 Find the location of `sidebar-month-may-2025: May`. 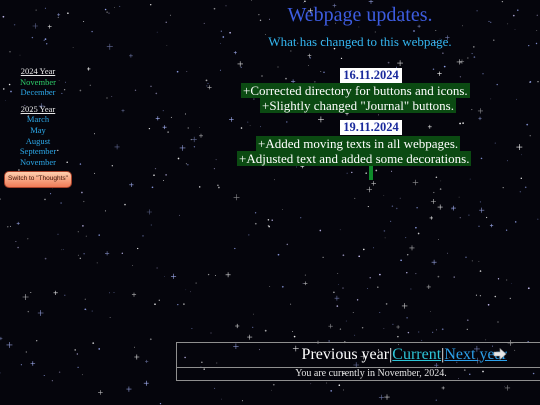

sidebar-month-may-2025: May is located at coordinates (38, 130).